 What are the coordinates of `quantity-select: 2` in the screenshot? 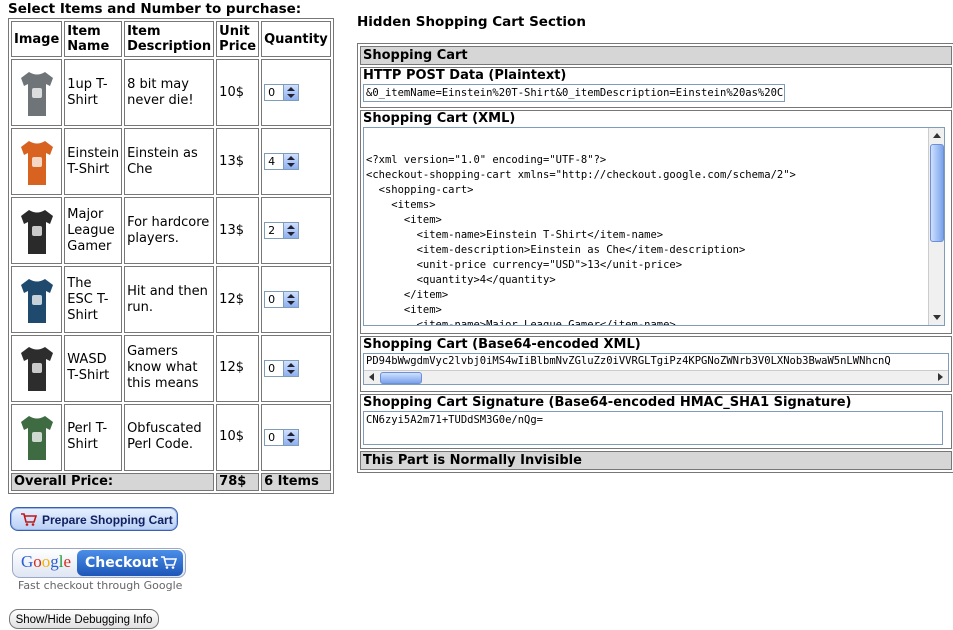 It's located at (282, 231).